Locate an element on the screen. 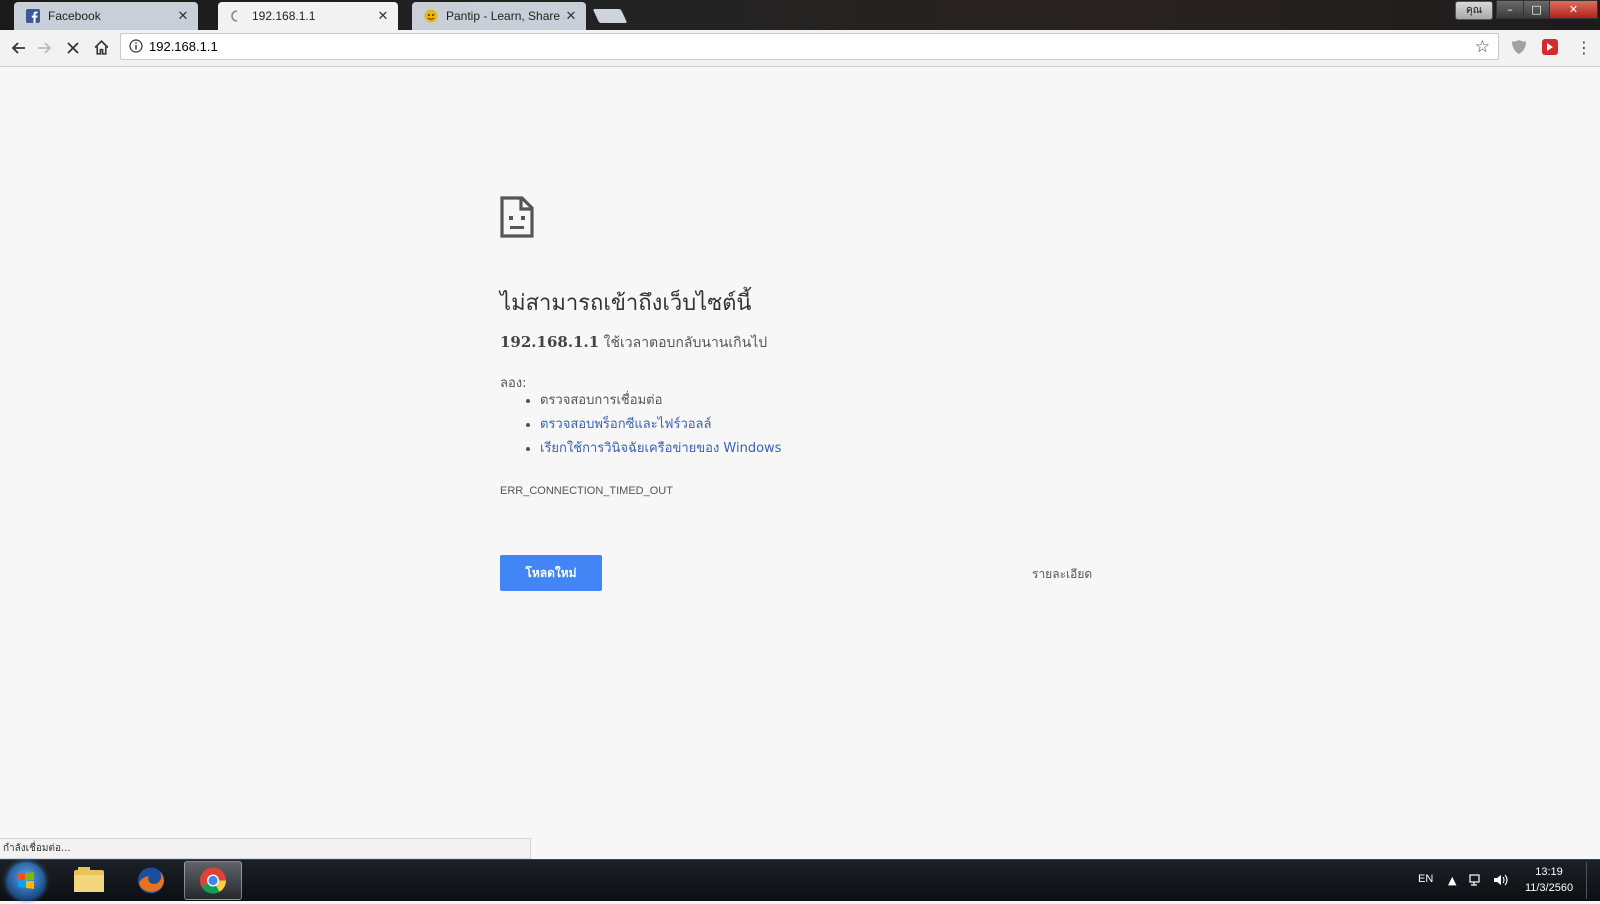 Image resolution: width=1600 pixels, height=904 pixels. address-bar: ☆ is located at coordinates (809, 46).